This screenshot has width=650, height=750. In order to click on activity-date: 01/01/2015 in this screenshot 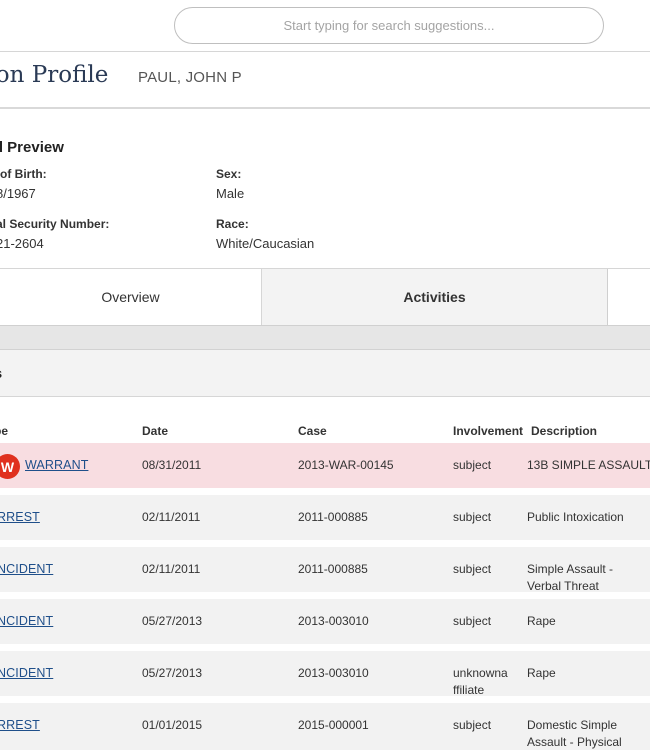, I will do `click(172, 725)`.